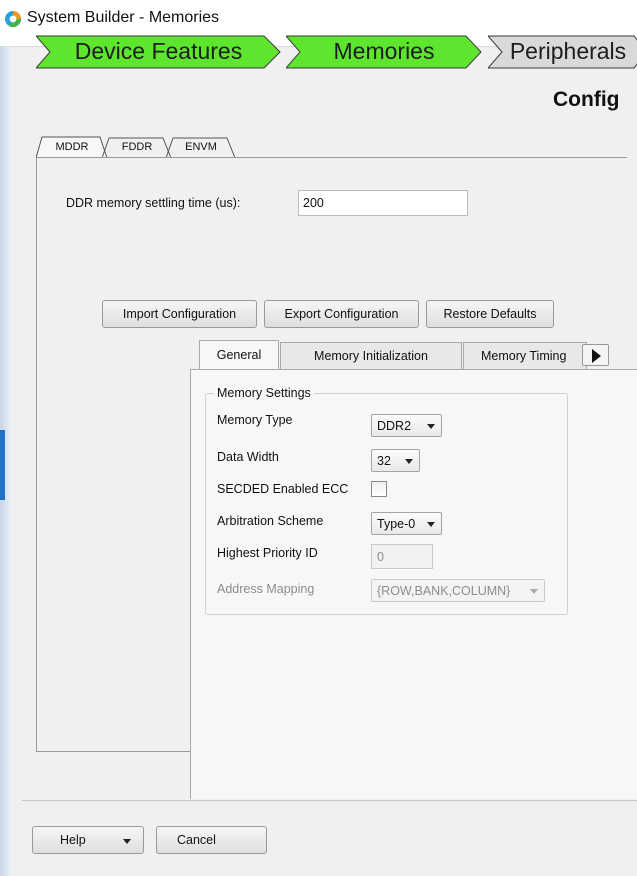 Image resolution: width=637 pixels, height=876 pixels. Describe the element at coordinates (267, 553) in the screenshot. I see `highest-priority-label: Highest Priority ID` at that location.